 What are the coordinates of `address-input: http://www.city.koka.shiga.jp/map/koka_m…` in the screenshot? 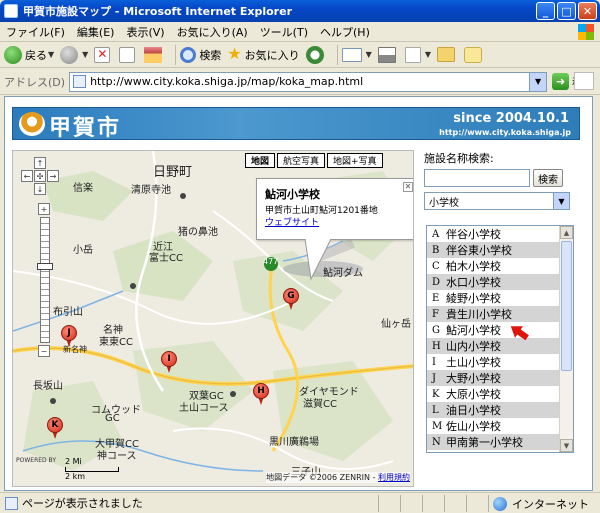 It's located at (308, 81).